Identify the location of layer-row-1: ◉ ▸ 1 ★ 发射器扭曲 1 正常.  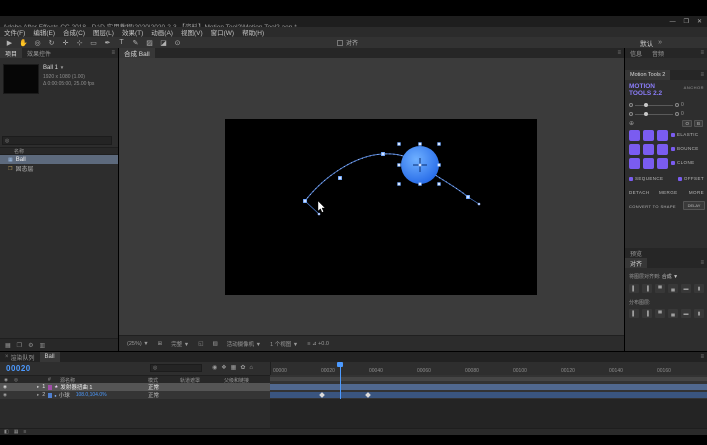
(135, 387).